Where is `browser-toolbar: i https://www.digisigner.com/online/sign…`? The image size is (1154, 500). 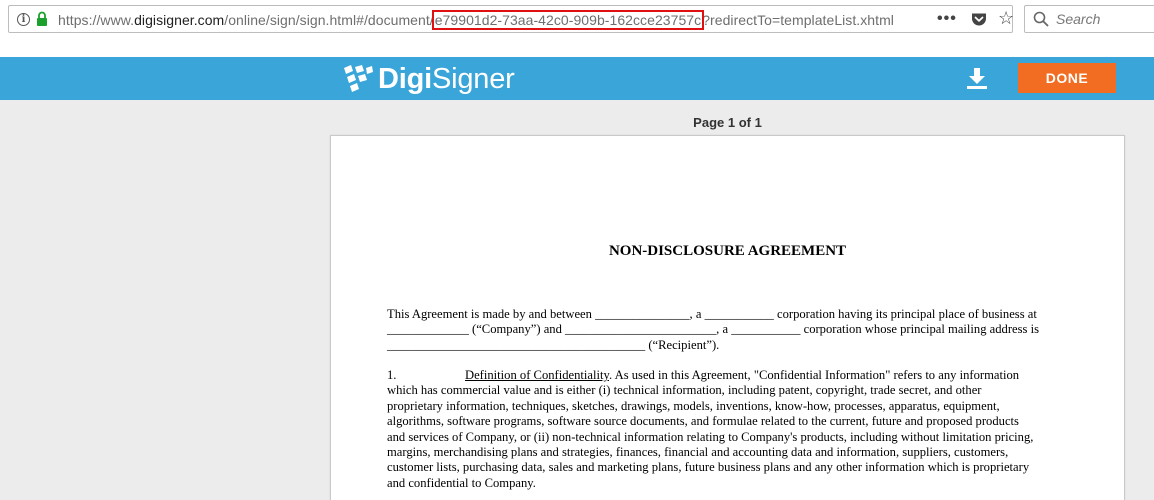
browser-toolbar: i https://www.digisigner.com/online/sign… is located at coordinates (577, 20).